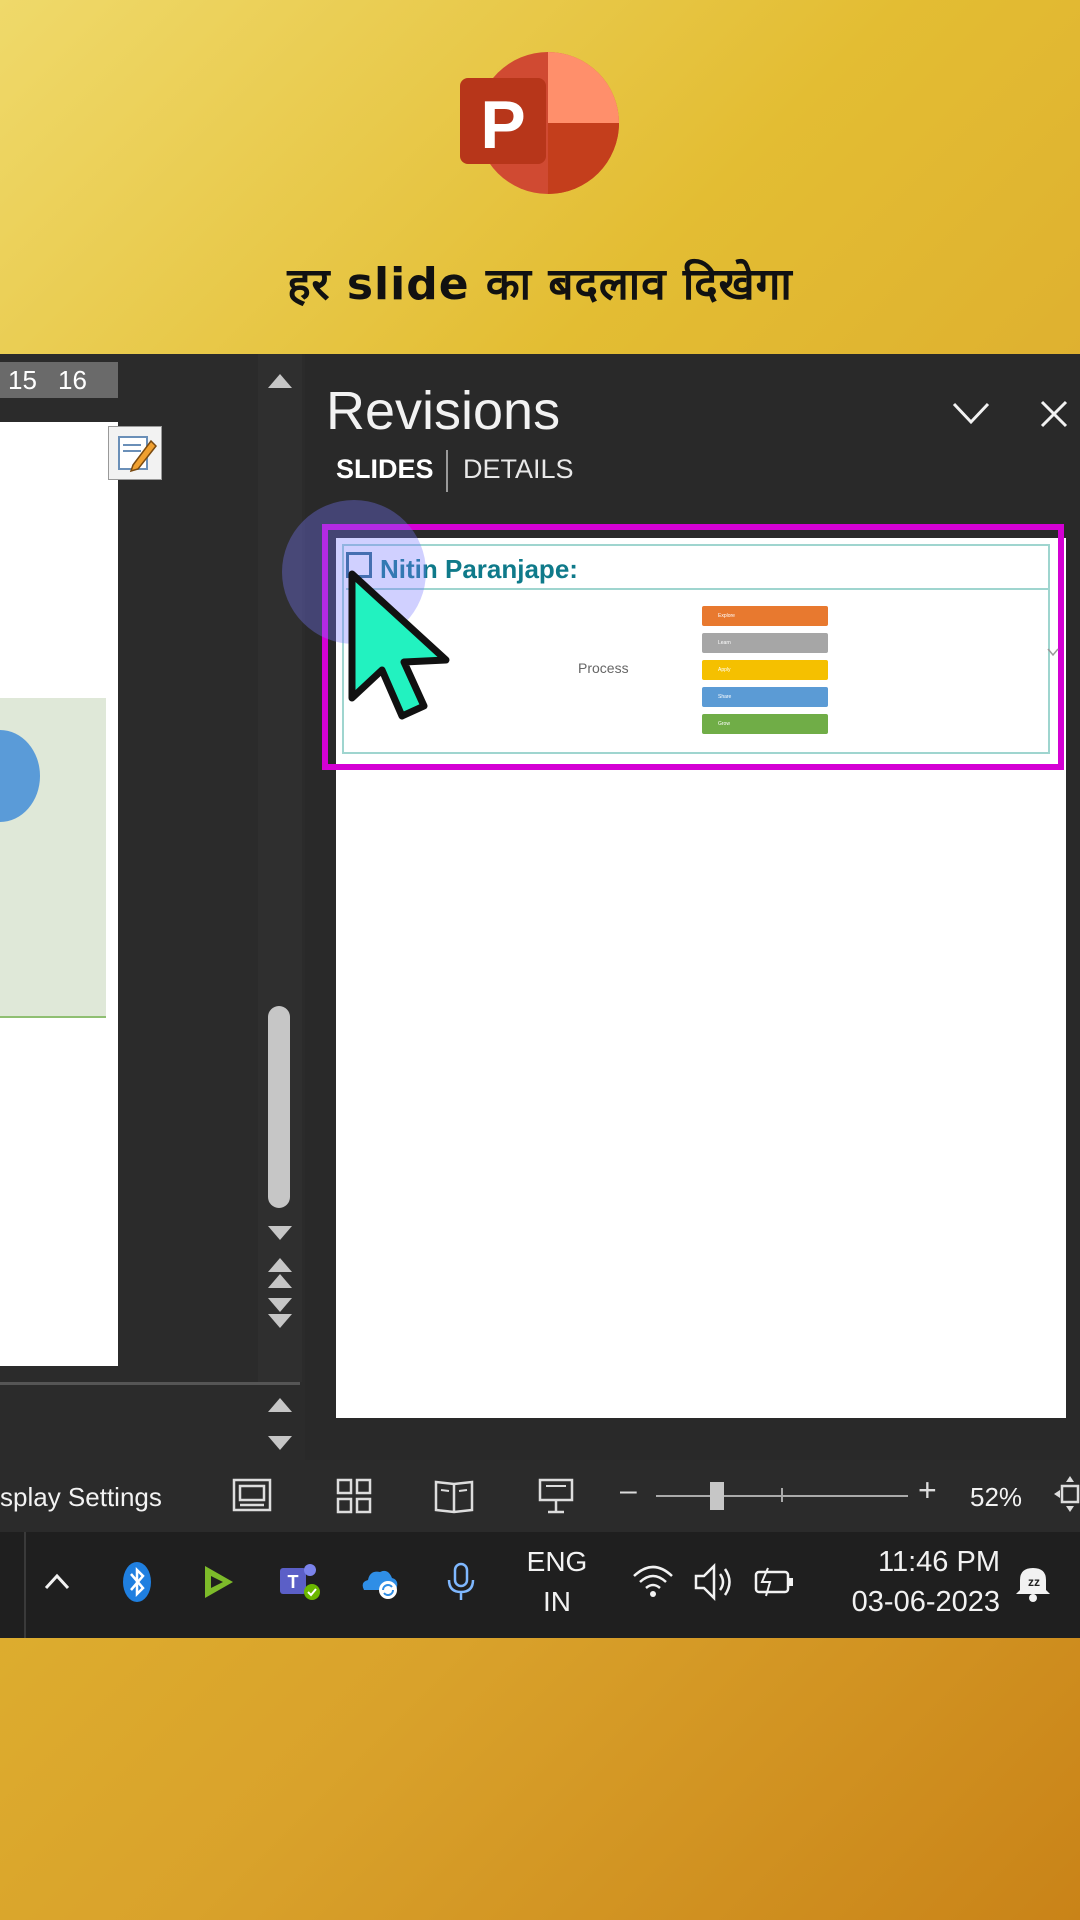 This screenshot has height=1920, width=1080. I want to click on tab-slides: SLIDES, so click(385, 469).